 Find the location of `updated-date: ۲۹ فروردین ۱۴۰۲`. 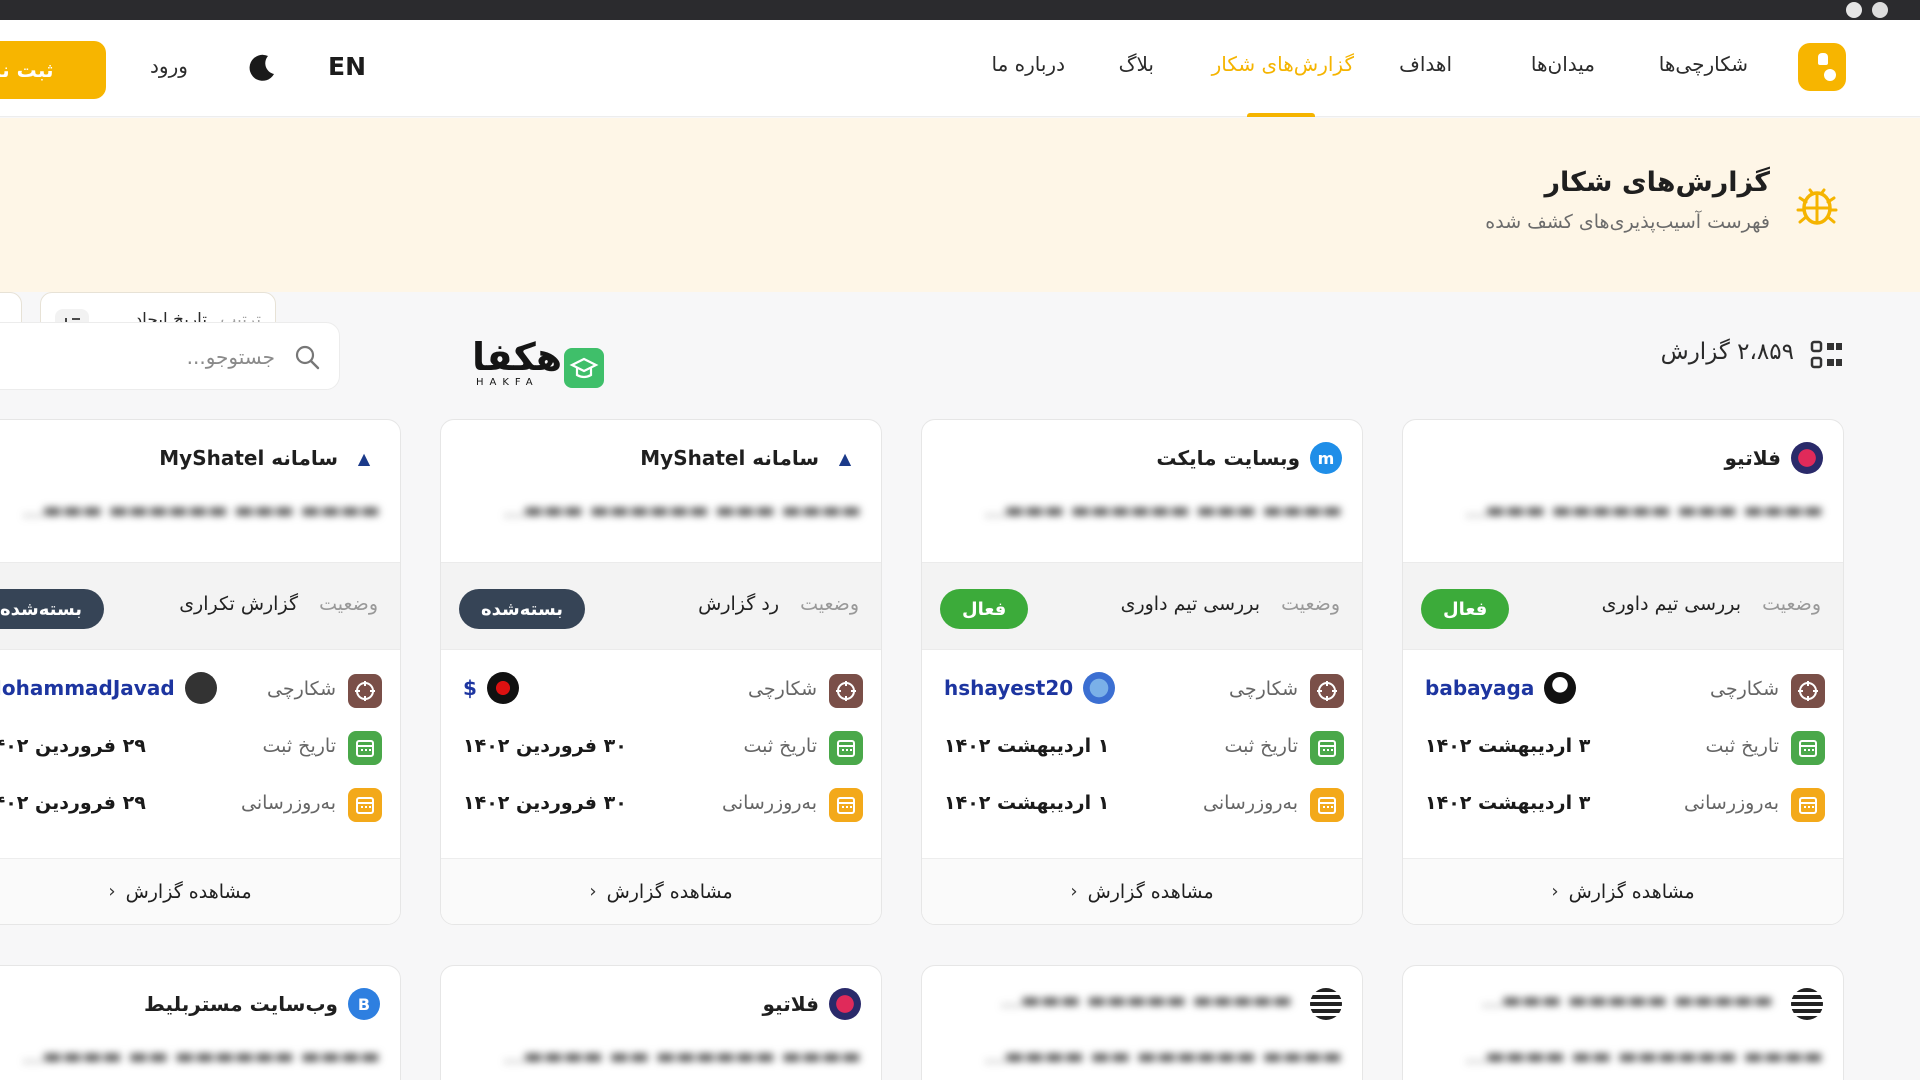

updated-date: ۲۹ فروردین ۱۴۰۲ is located at coordinates (73, 803).